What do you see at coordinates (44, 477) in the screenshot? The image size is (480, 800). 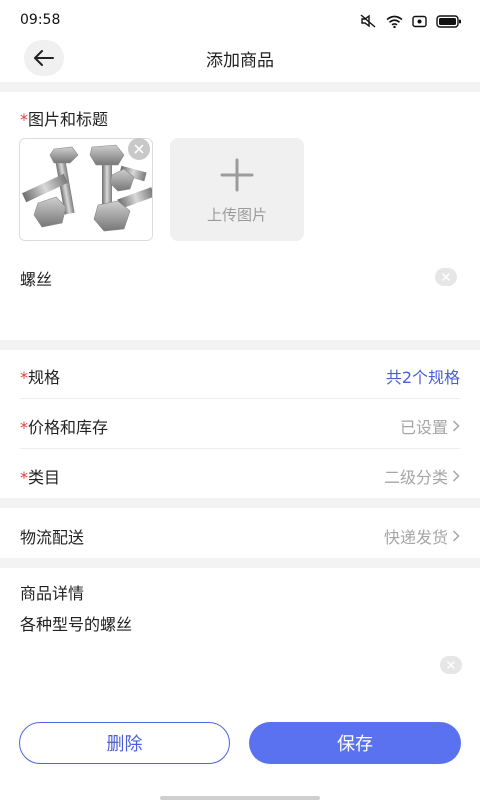 I see `category-label-text: 类目` at bounding box center [44, 477].